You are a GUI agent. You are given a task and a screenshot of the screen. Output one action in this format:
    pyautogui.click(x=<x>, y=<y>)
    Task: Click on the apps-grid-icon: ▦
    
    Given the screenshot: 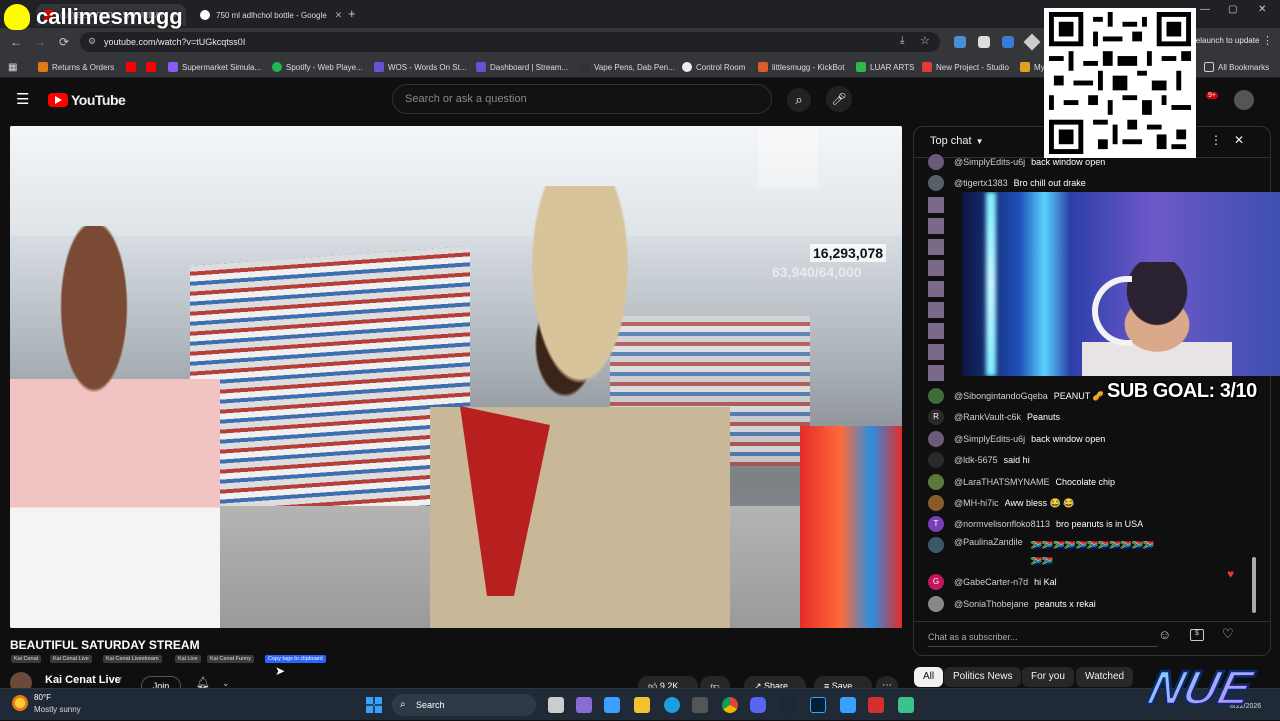 What is the action you would take?
    pyautogui.click(x=12, y=67)
    